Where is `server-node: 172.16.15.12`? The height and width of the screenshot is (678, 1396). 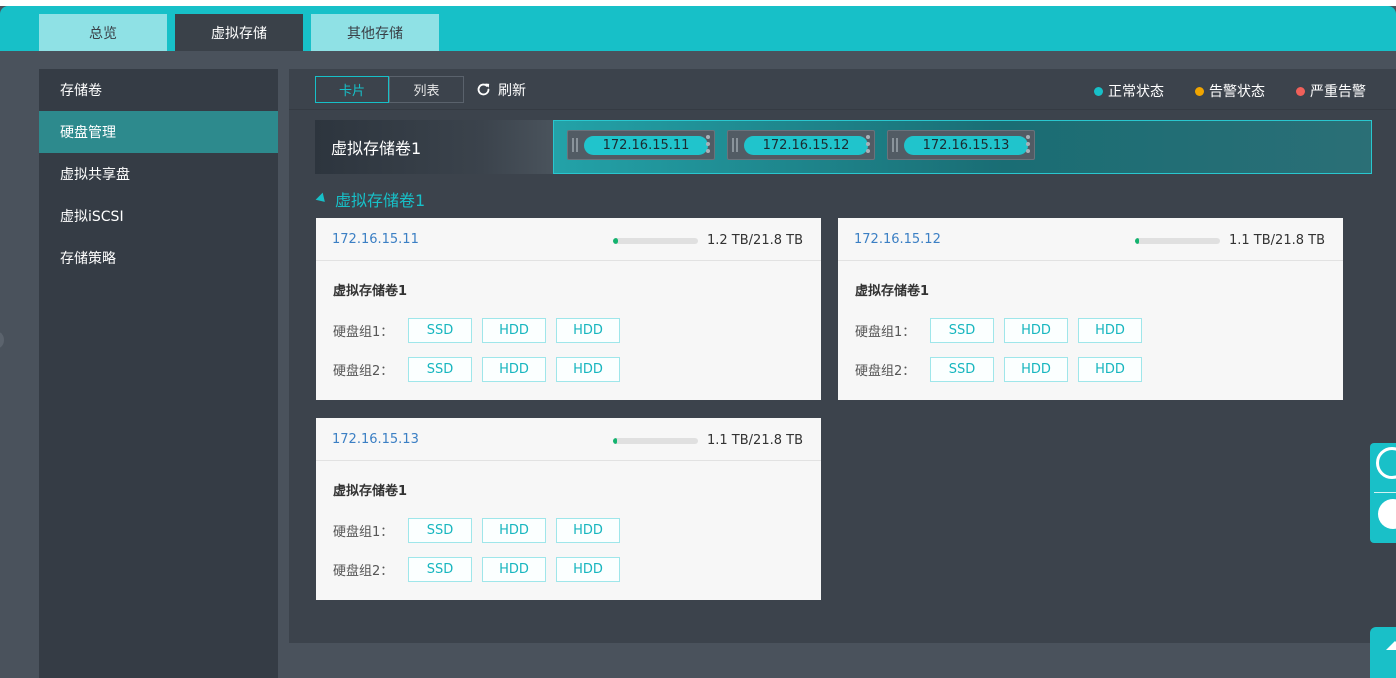
server-node: 172.16.15.12 is located at coordinates (801, 145).